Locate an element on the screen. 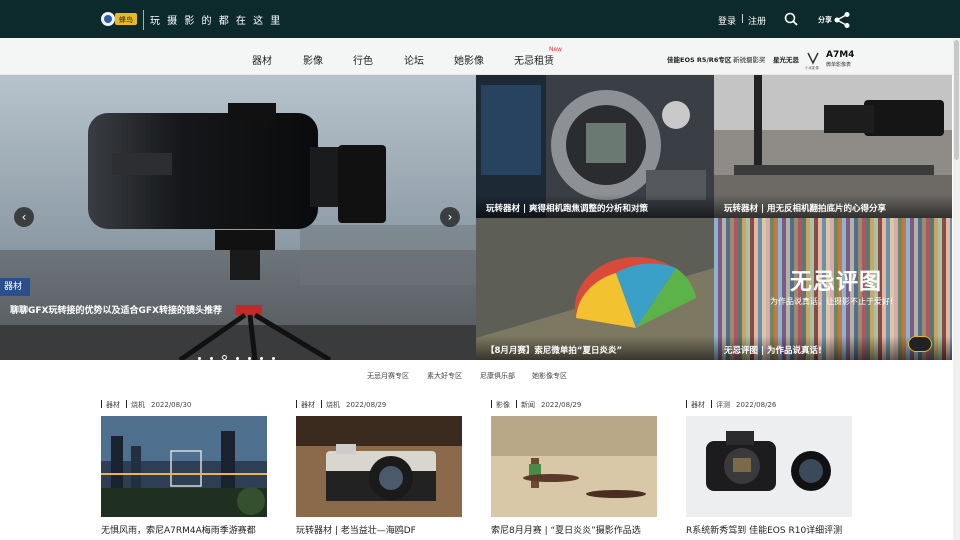  tile-caption: 【8月月赛】索尼微单拍“夏日炎炎” is located at coordinates (554, 350).